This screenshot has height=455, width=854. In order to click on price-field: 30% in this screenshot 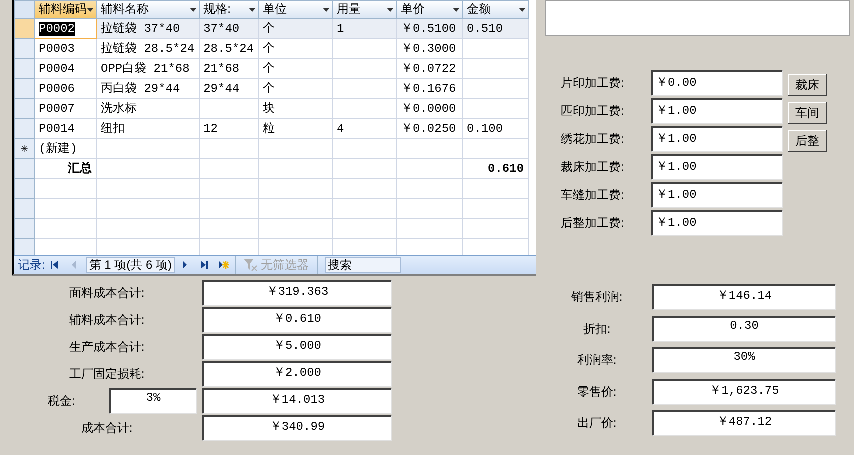, I will do `click(744, 360)`.